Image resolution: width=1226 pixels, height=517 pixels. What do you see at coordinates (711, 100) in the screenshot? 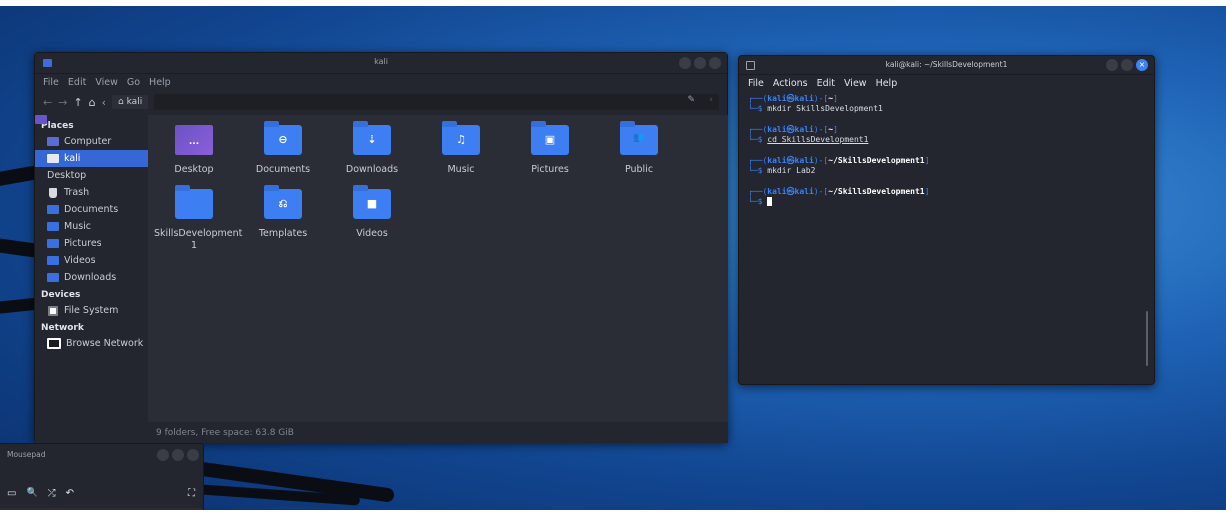
I see `next-crumb-icon: ›` at bounding box center [711, 100].